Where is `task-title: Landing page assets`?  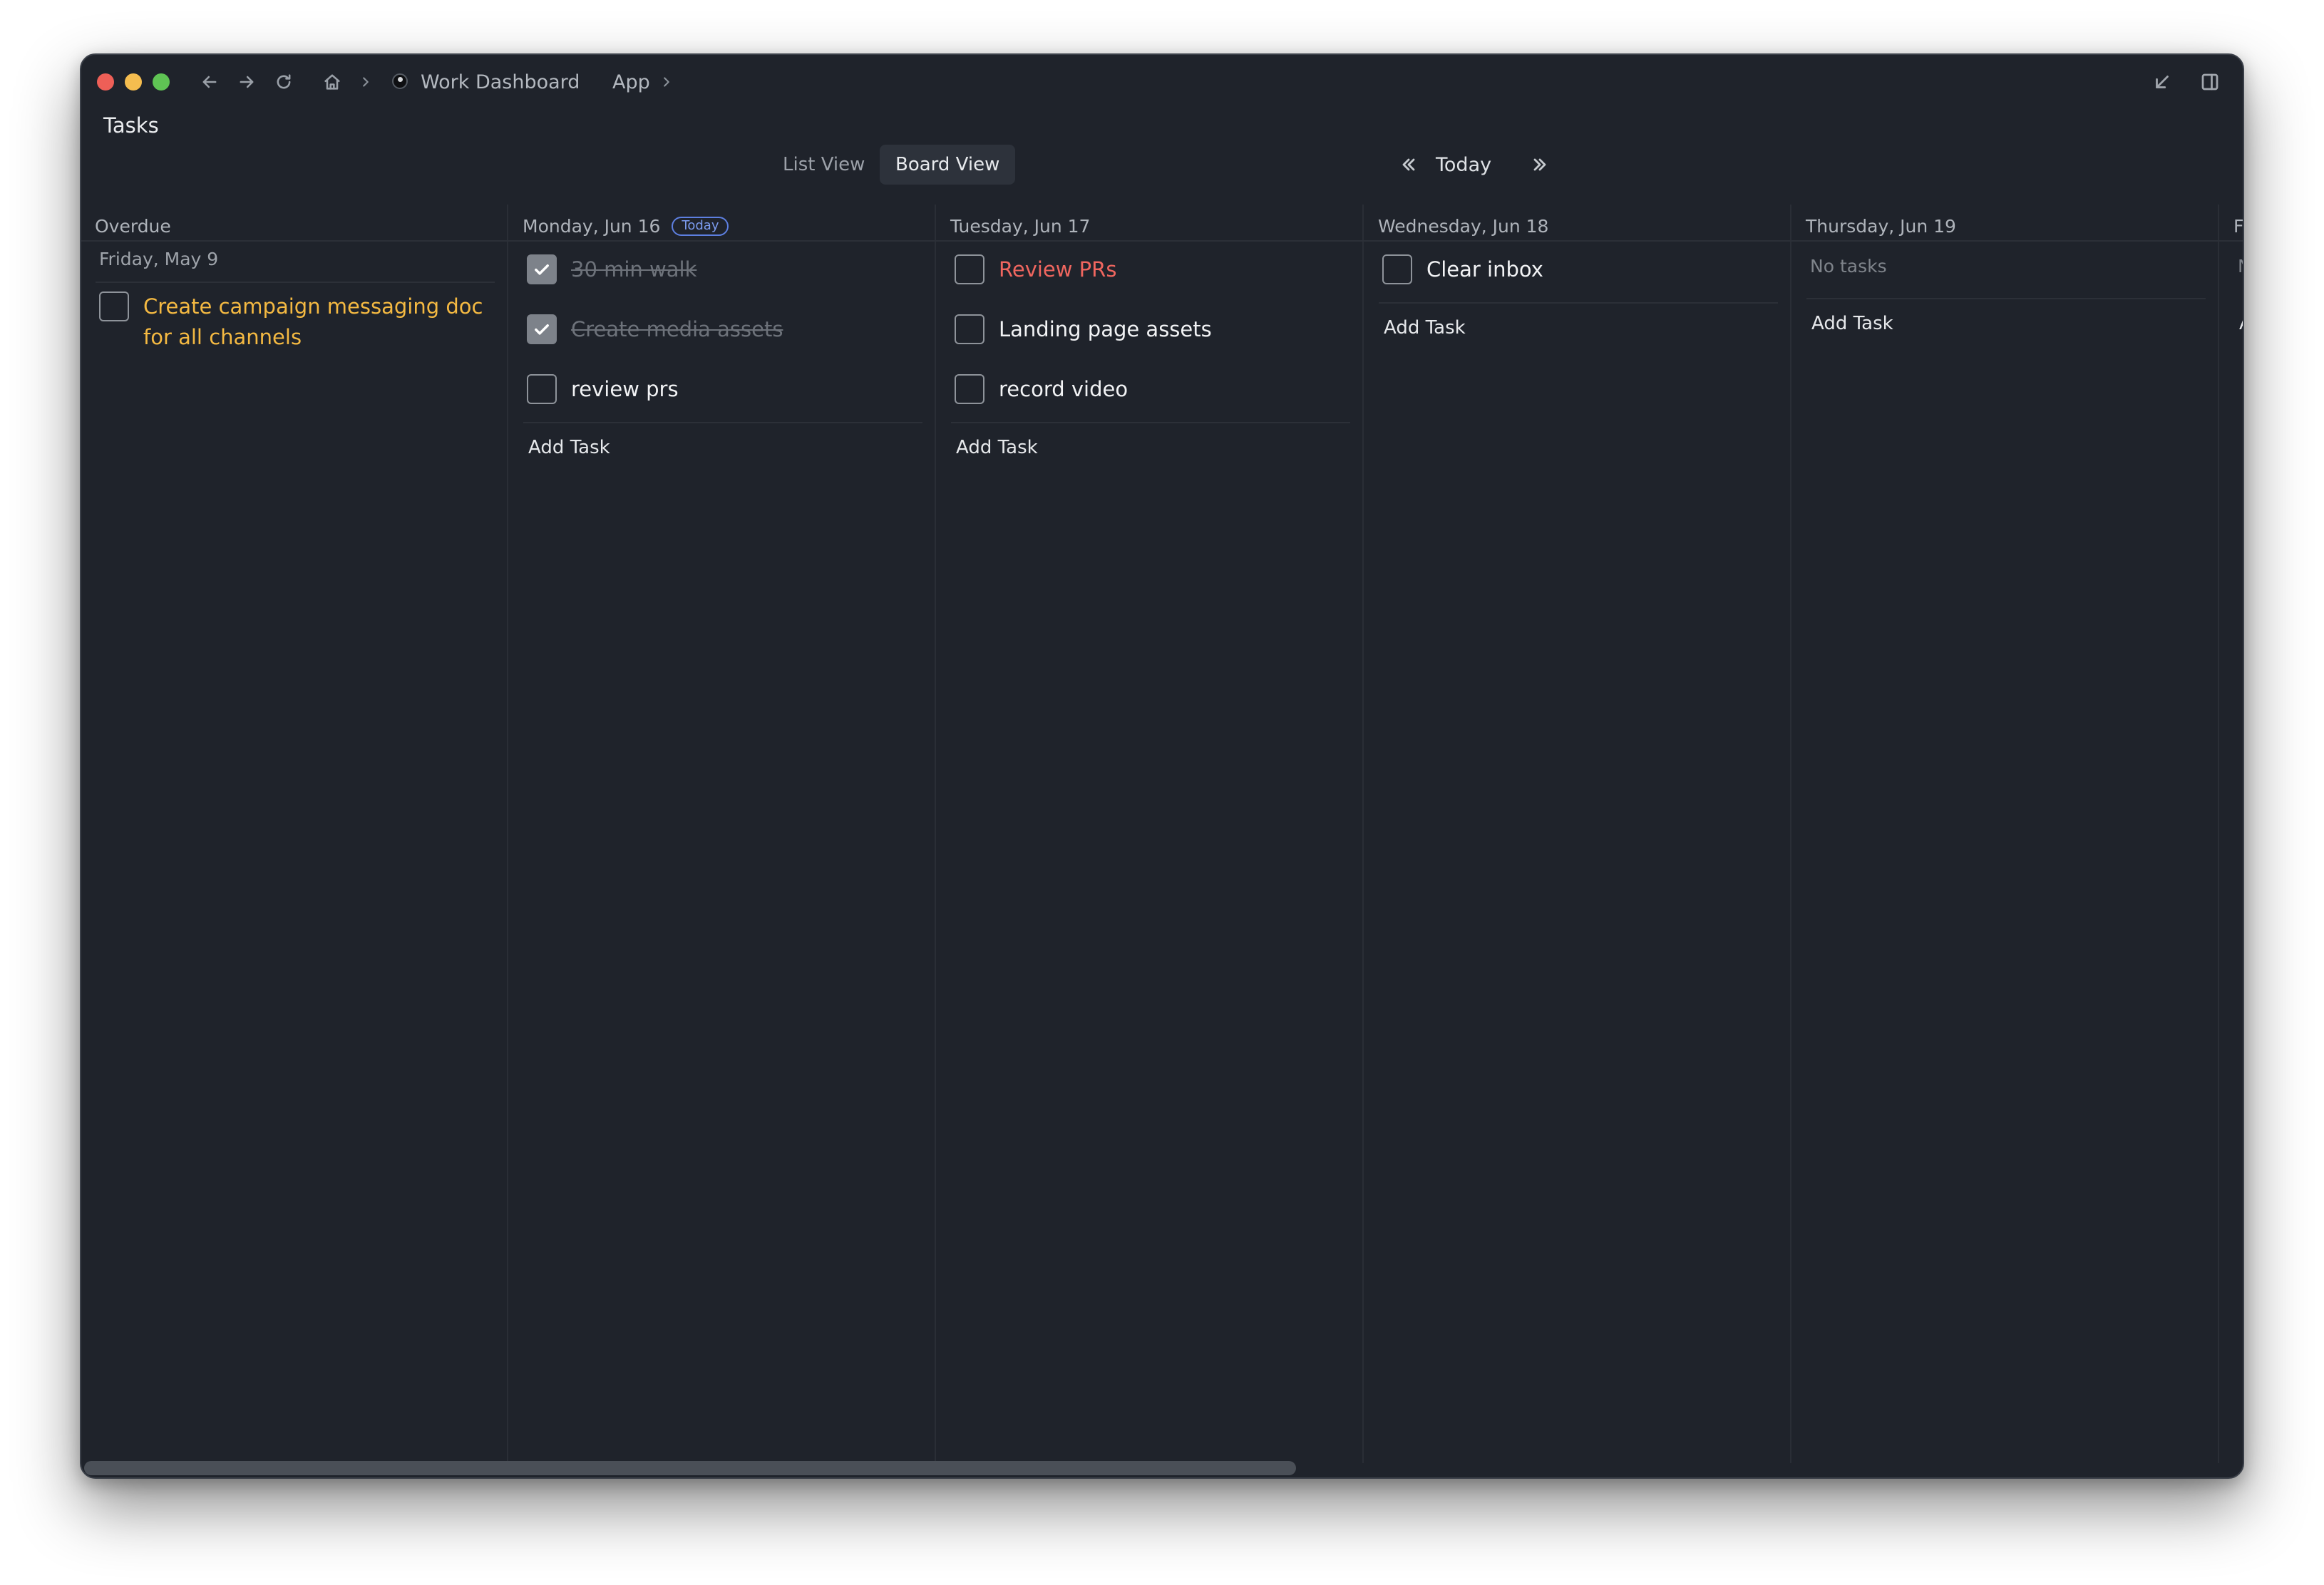 task-title: Landing page assets is located at coordinates (1105, 329).